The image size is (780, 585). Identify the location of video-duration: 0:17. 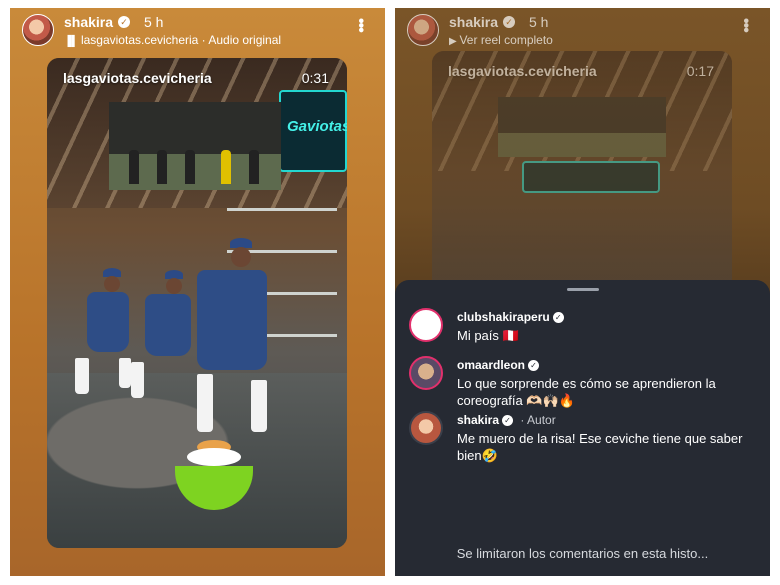
(700, 71).